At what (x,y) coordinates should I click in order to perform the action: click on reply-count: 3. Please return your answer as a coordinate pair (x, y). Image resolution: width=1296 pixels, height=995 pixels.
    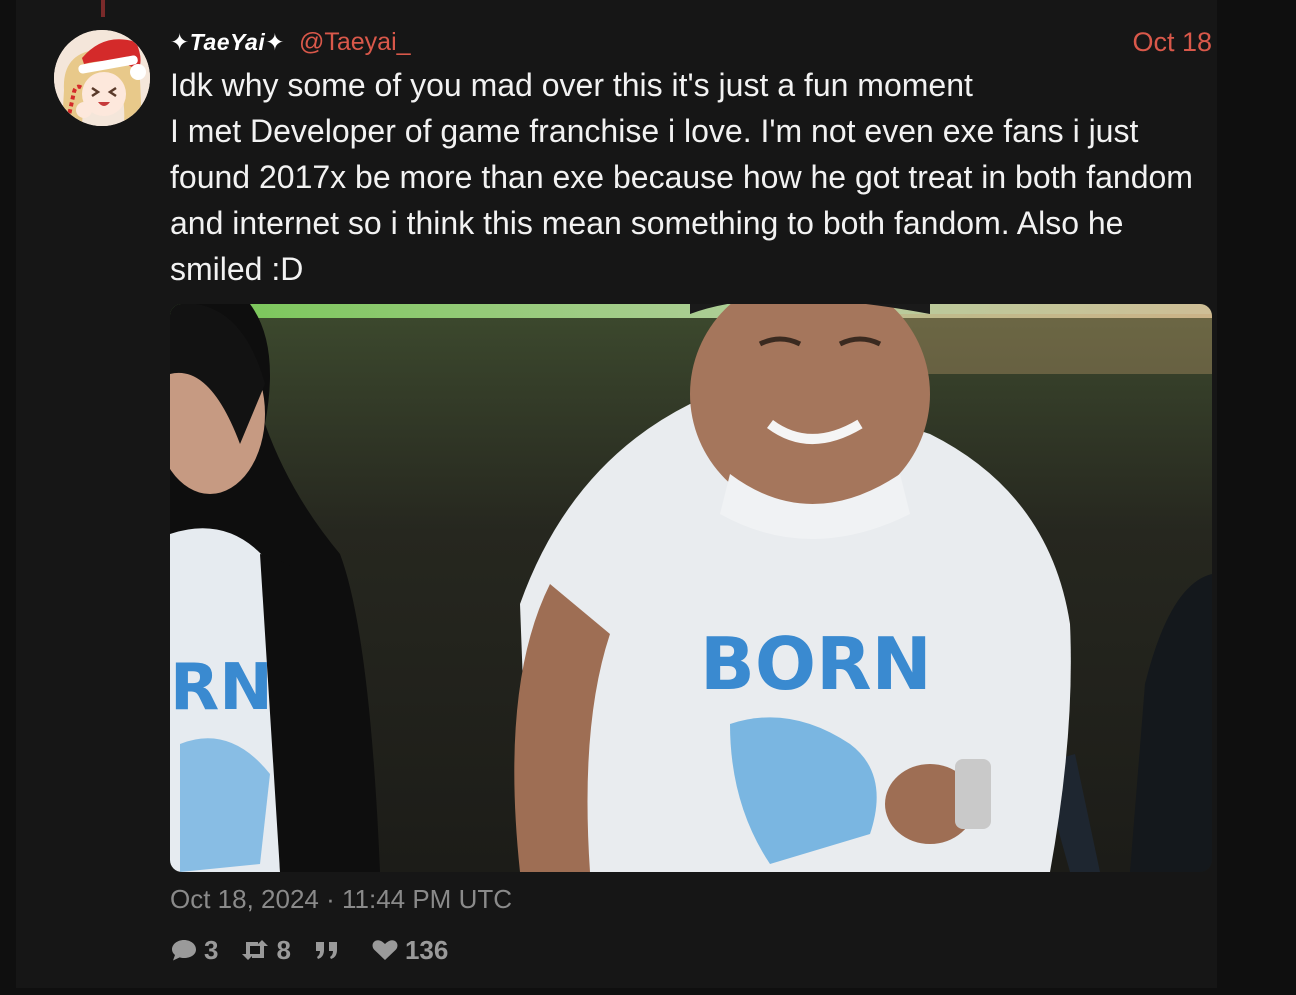
    Looking at the image, I should click on (211, 949).